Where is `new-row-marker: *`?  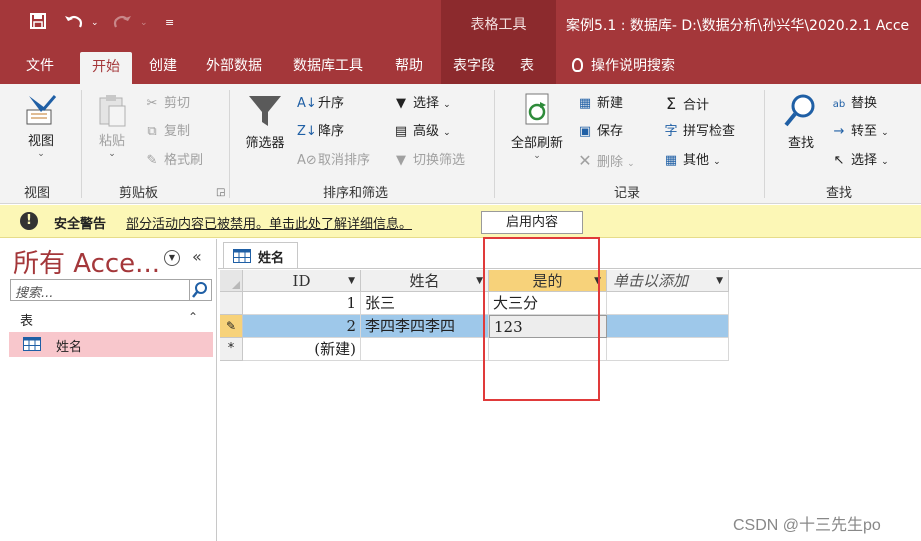
new-row-marker: * is located at coordinates (231, 349).